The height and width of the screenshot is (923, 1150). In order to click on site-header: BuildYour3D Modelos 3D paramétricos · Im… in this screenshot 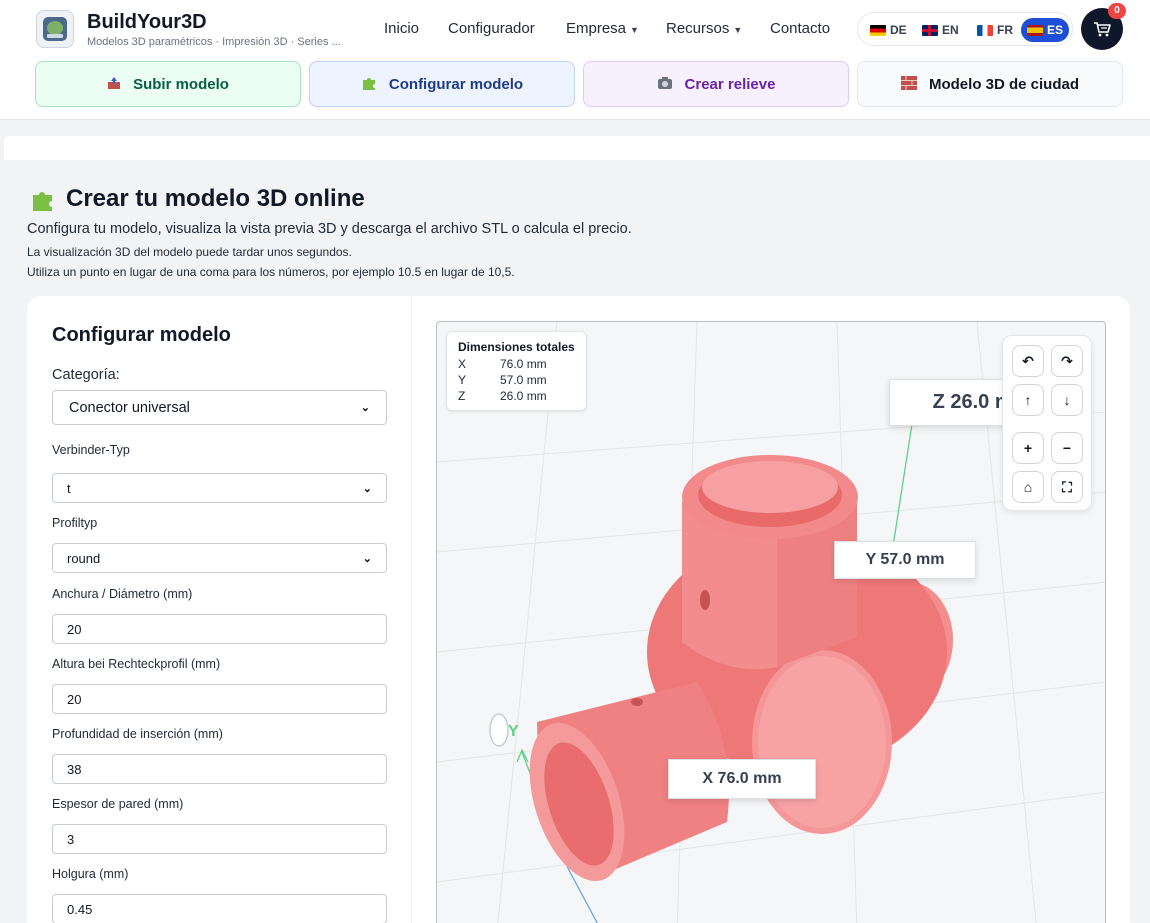, I will do `click(575, 60)`.